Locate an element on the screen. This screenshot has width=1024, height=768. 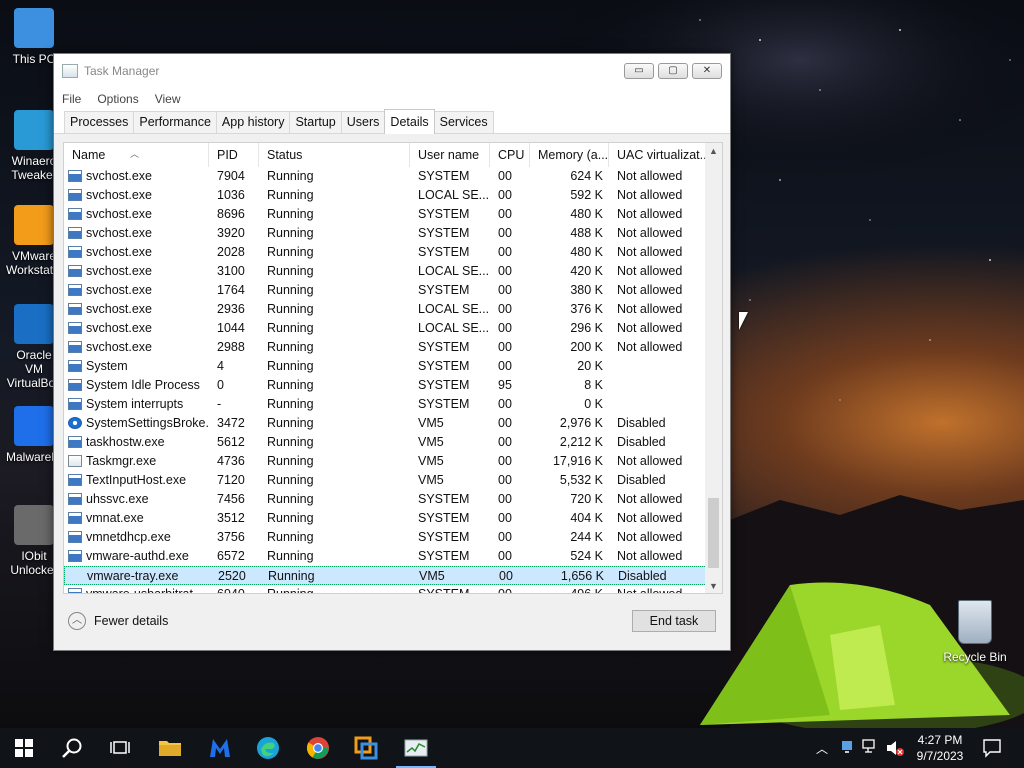
tab-performance: Performance is located at coordinates (175, 122).